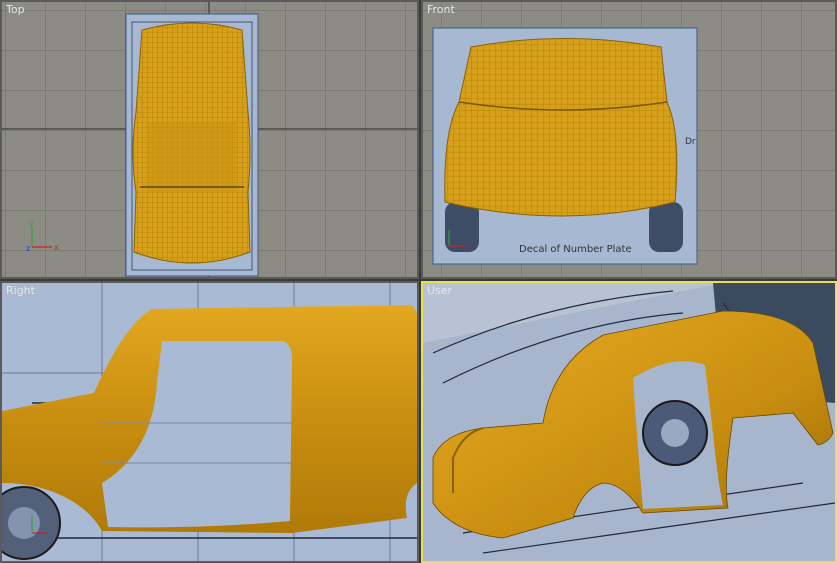 The width and height of the screenshot is (837, 563). Describe the element at coordinates (28, 248) in the screenshot. I see `axis-z-label: z` at that location.